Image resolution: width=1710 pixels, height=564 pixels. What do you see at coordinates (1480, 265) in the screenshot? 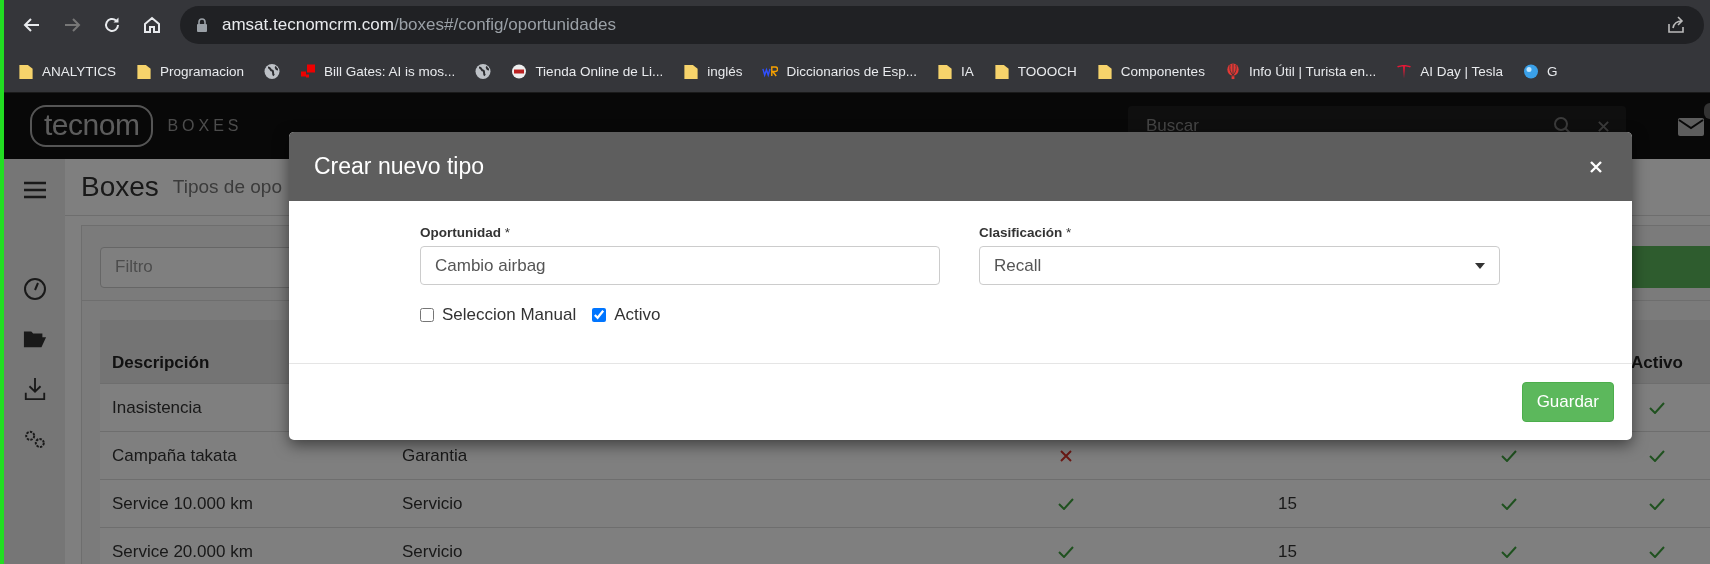
I see `caret-icon` at bounding box center [1480, 265].